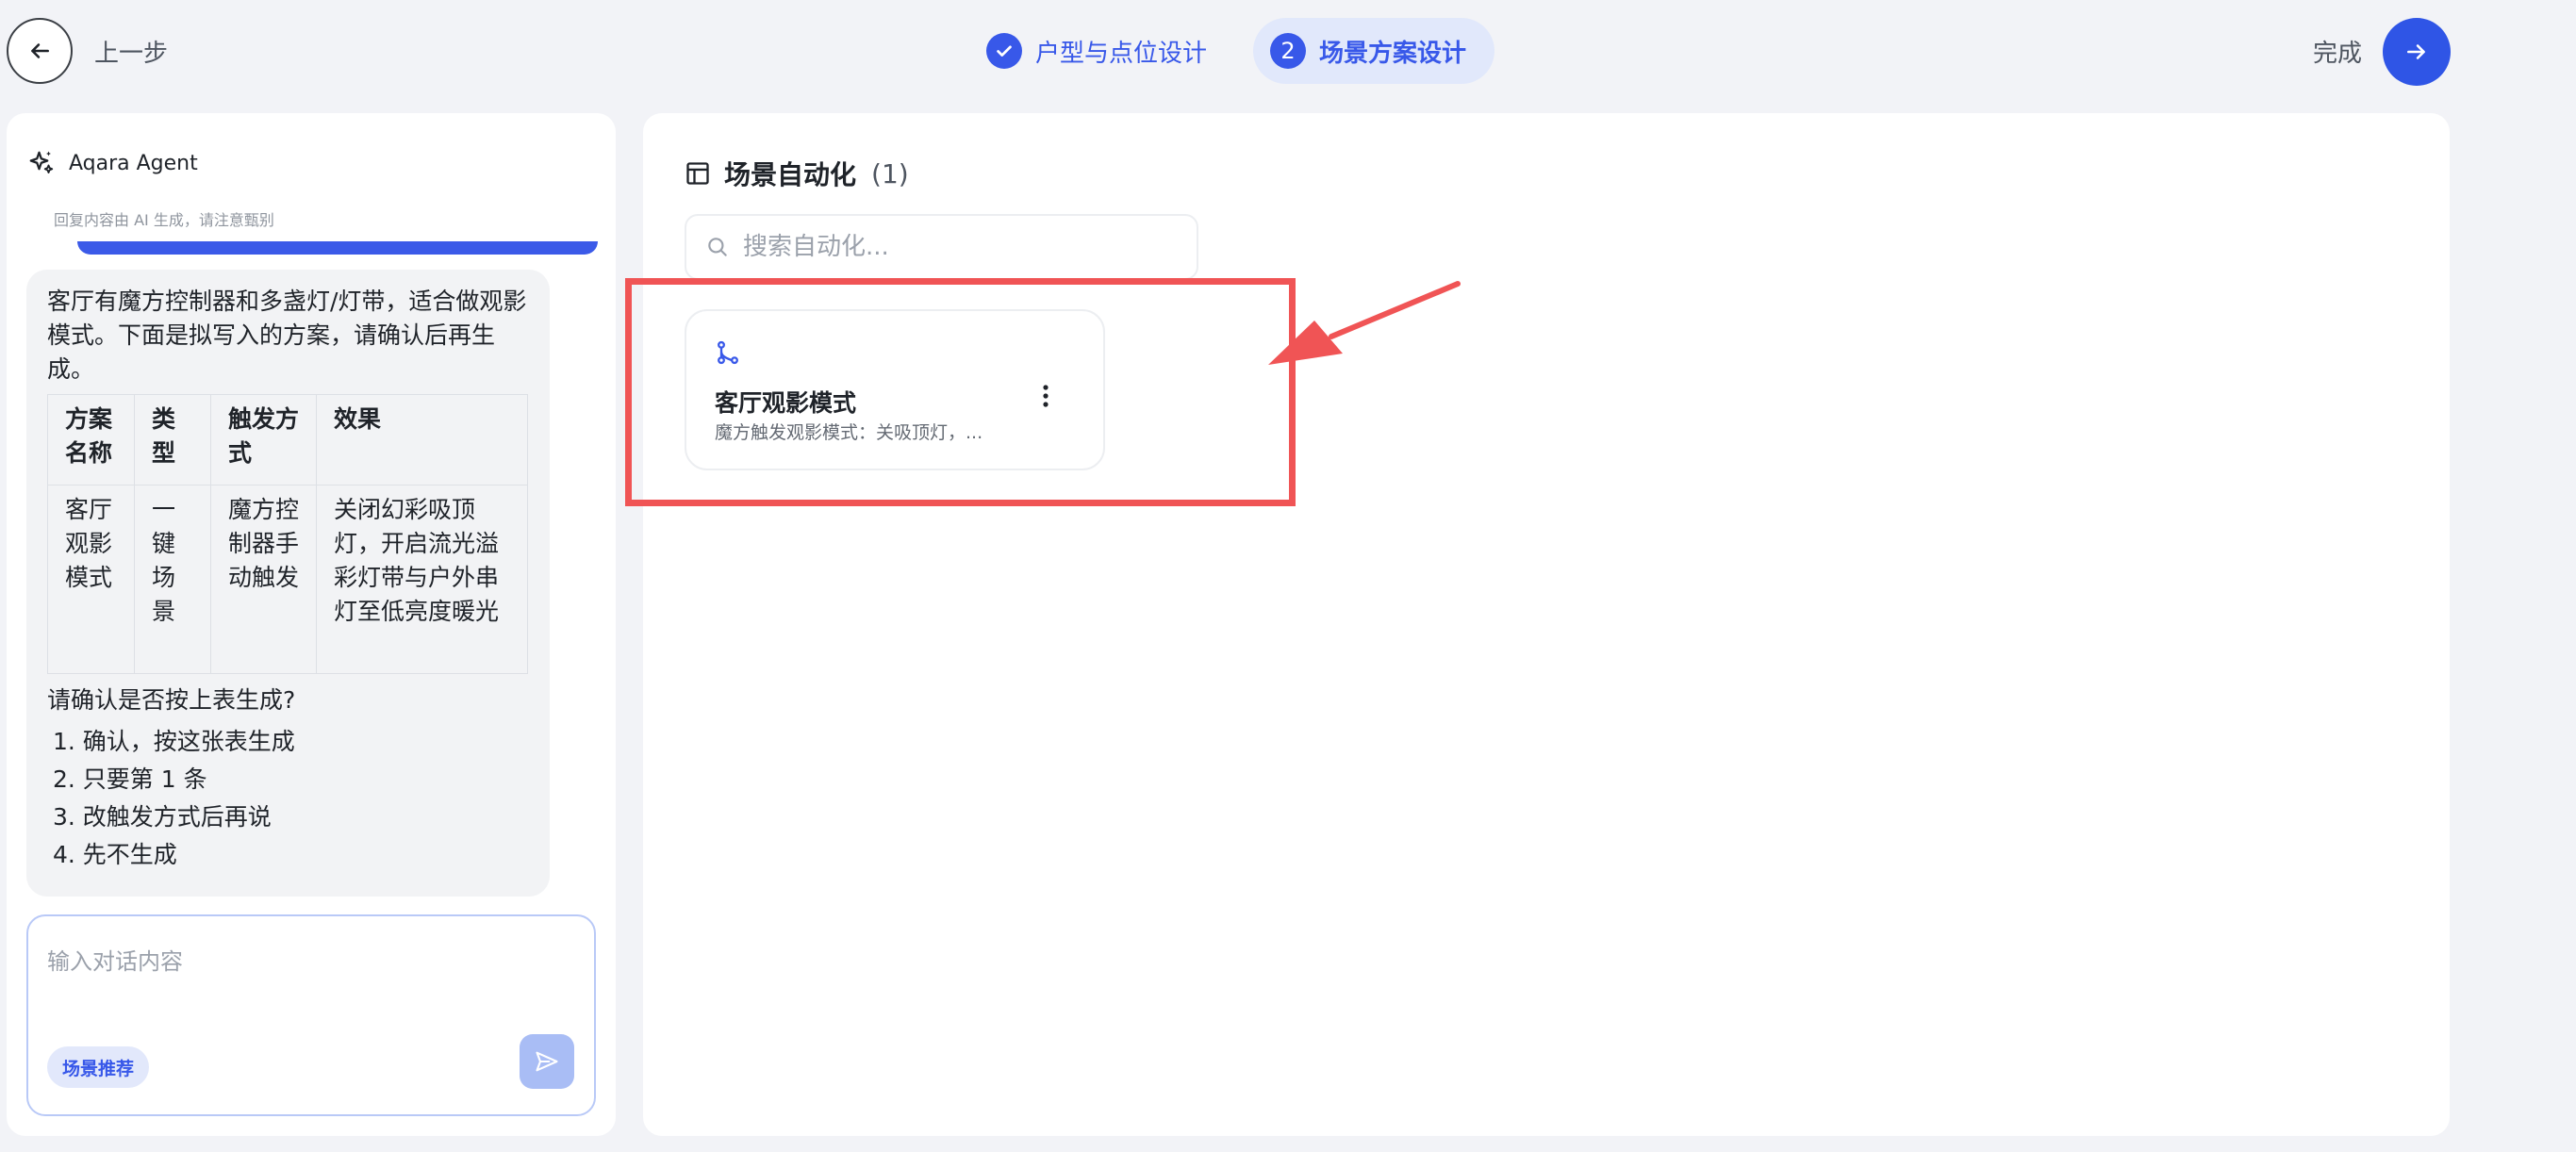 This screenshot has height=1152, width=2576. What do you see at coordinates (960, 247) in the screenshot?
I see `search-input` at bounding box center [960, 247].